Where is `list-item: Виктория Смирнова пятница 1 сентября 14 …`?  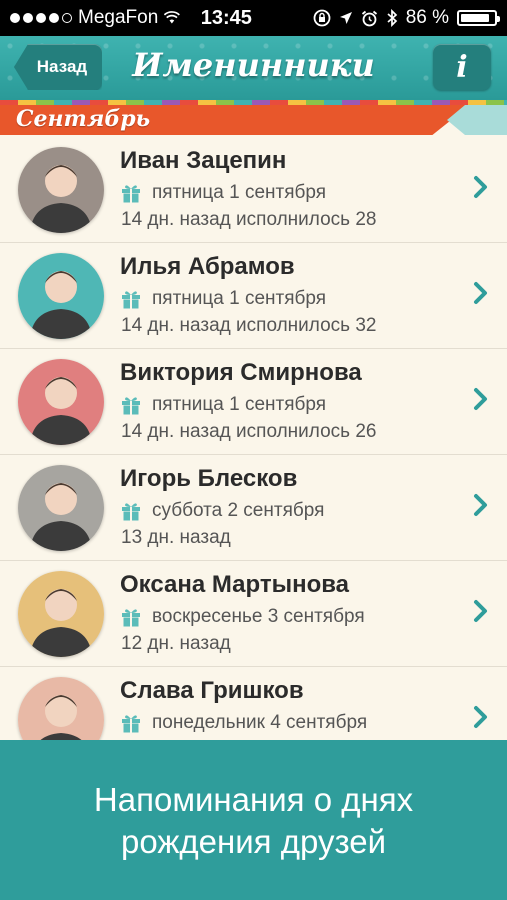
list-item: Виктория Смирнова пятница 1 сентября 14 … is located at coordinates (253, 402).